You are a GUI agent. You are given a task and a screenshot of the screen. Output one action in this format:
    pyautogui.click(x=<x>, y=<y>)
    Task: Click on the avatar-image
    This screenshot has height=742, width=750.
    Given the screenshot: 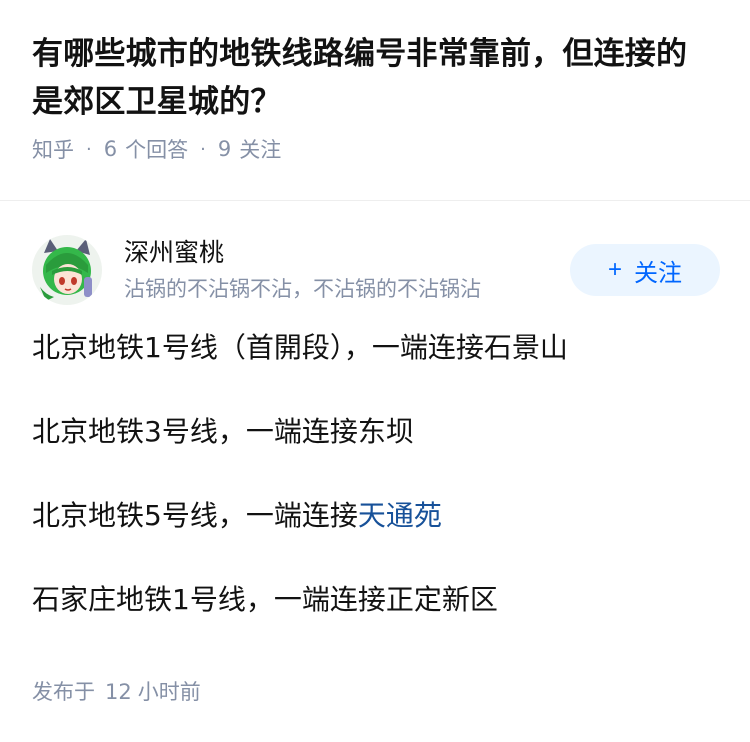 What is the action you would take?
    pyautogui.click(x=67, y=270)
    